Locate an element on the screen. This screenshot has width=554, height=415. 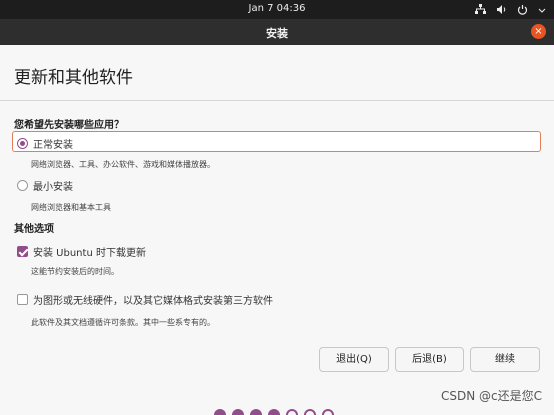
normal-install-desc: 网络浏览器、工具、办公软件、游戏和媒体播放器。 is located at coordinates (123, 164).